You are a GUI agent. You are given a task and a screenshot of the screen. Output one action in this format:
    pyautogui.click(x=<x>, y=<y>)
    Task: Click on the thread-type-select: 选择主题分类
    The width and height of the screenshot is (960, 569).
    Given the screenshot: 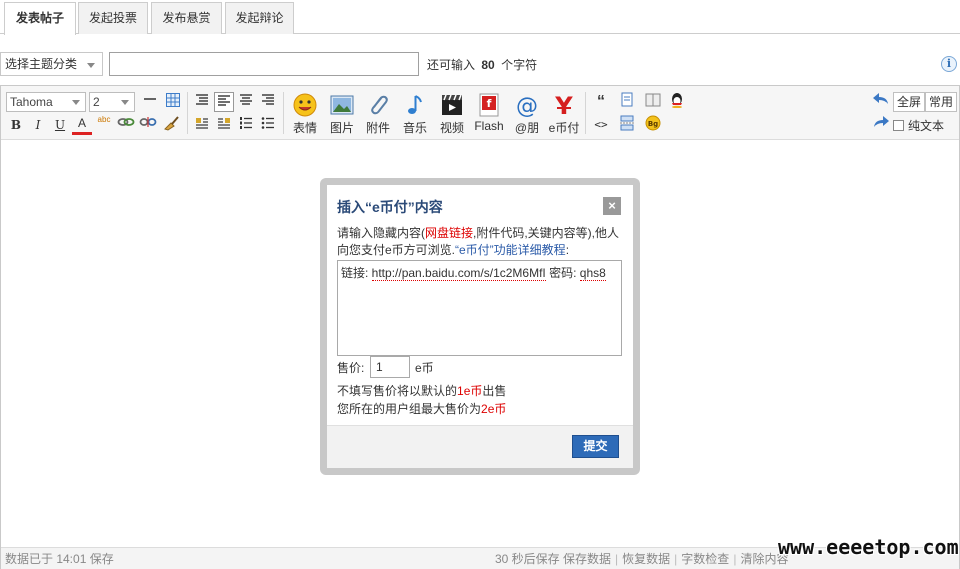 What is the action you would take?
    pyautogui.click(x=51, y=64)
    